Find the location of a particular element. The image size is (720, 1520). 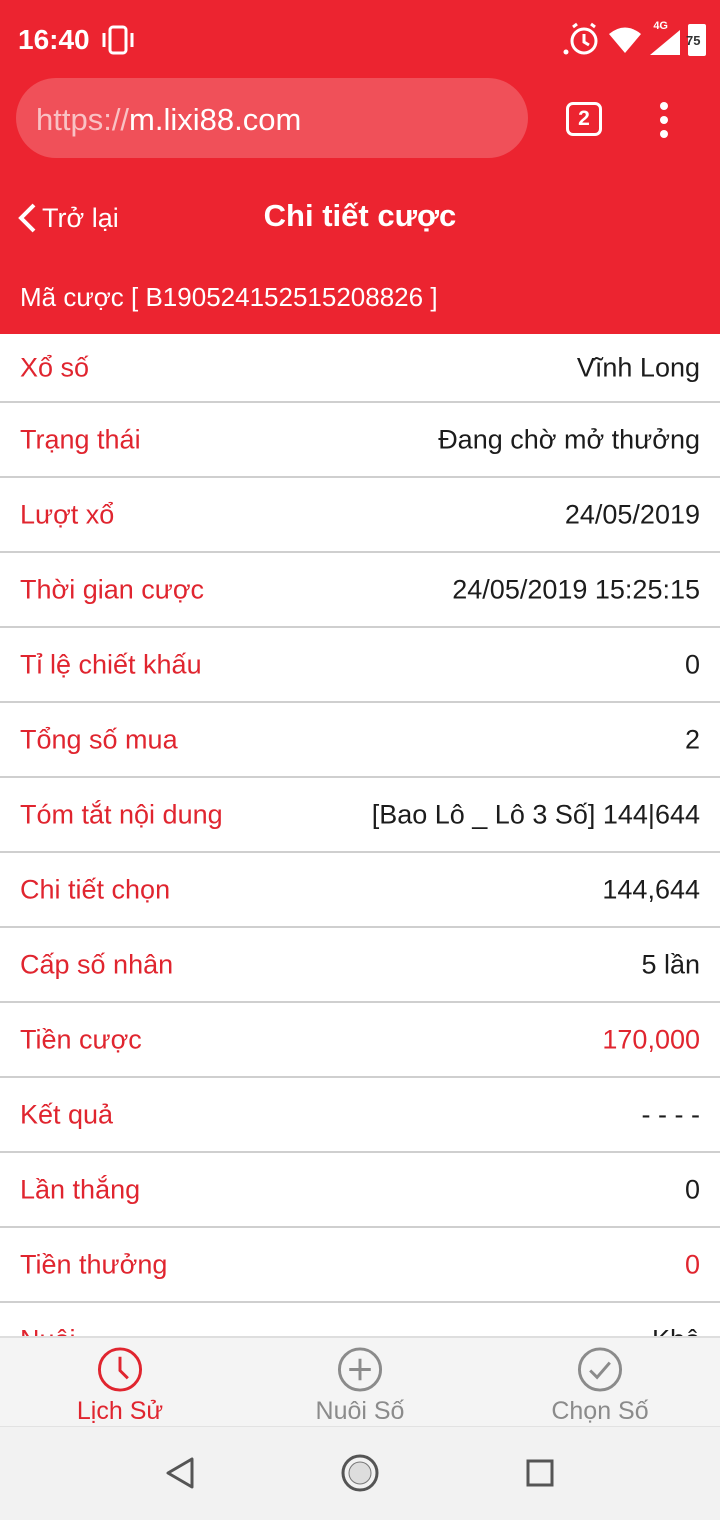

detail-value: - - - - is located at coordinates (670, 1114).